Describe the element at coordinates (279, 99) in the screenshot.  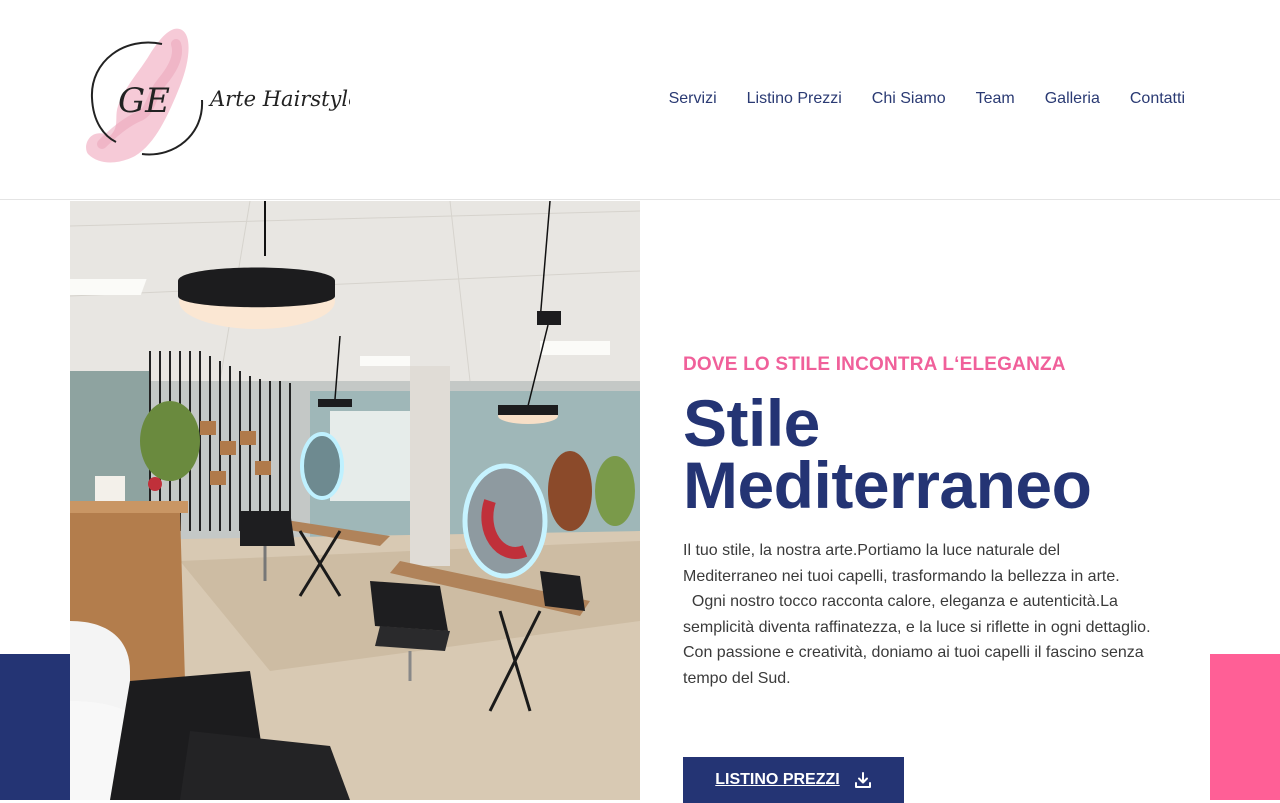
I see `logo-name: Arte Hairstyle` at that location.